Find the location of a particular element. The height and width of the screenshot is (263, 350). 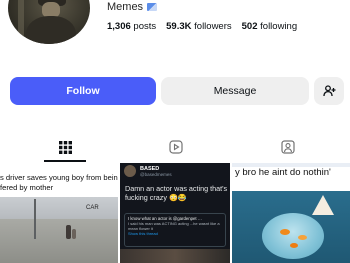

profile-name: Memes is located at coordinates (125, 7).